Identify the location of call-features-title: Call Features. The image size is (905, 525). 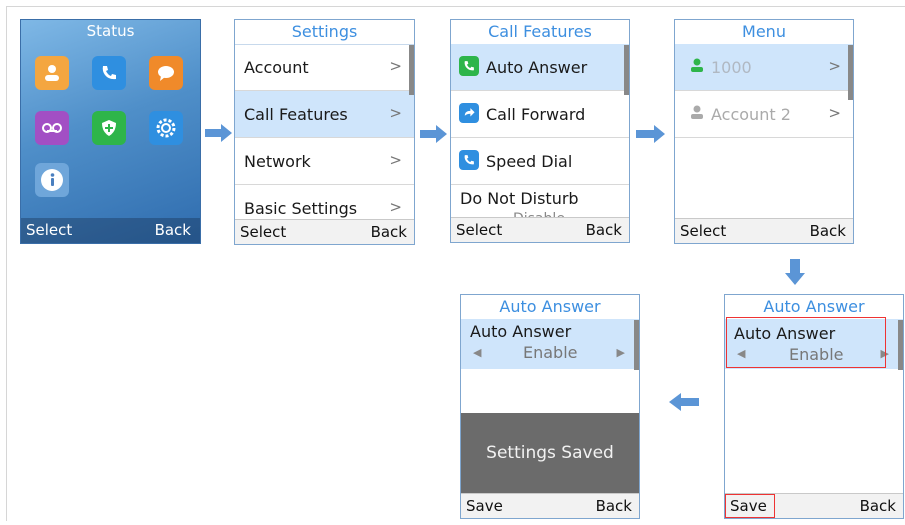
(540, 32).